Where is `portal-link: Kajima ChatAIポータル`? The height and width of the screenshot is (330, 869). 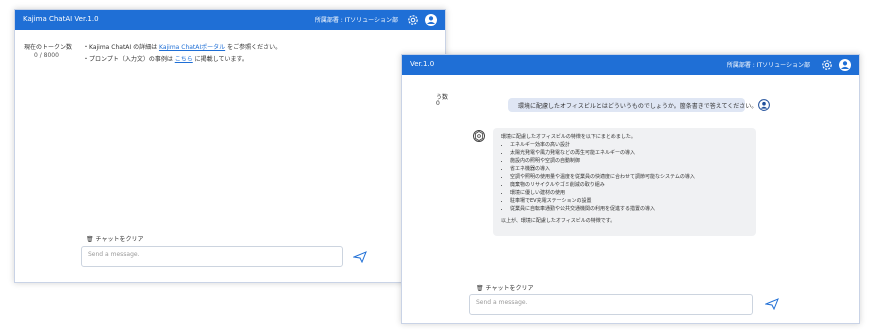 portal-link: Kajima ChatAIポータル is located at coordinates (192, 47).